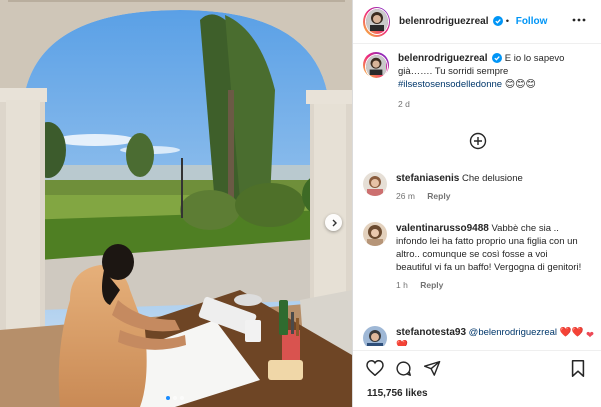 Image resolution: width=601 pixels, height=407 pixels. I want to click on header-username: belenrodriguezreal, so click(443, 21).